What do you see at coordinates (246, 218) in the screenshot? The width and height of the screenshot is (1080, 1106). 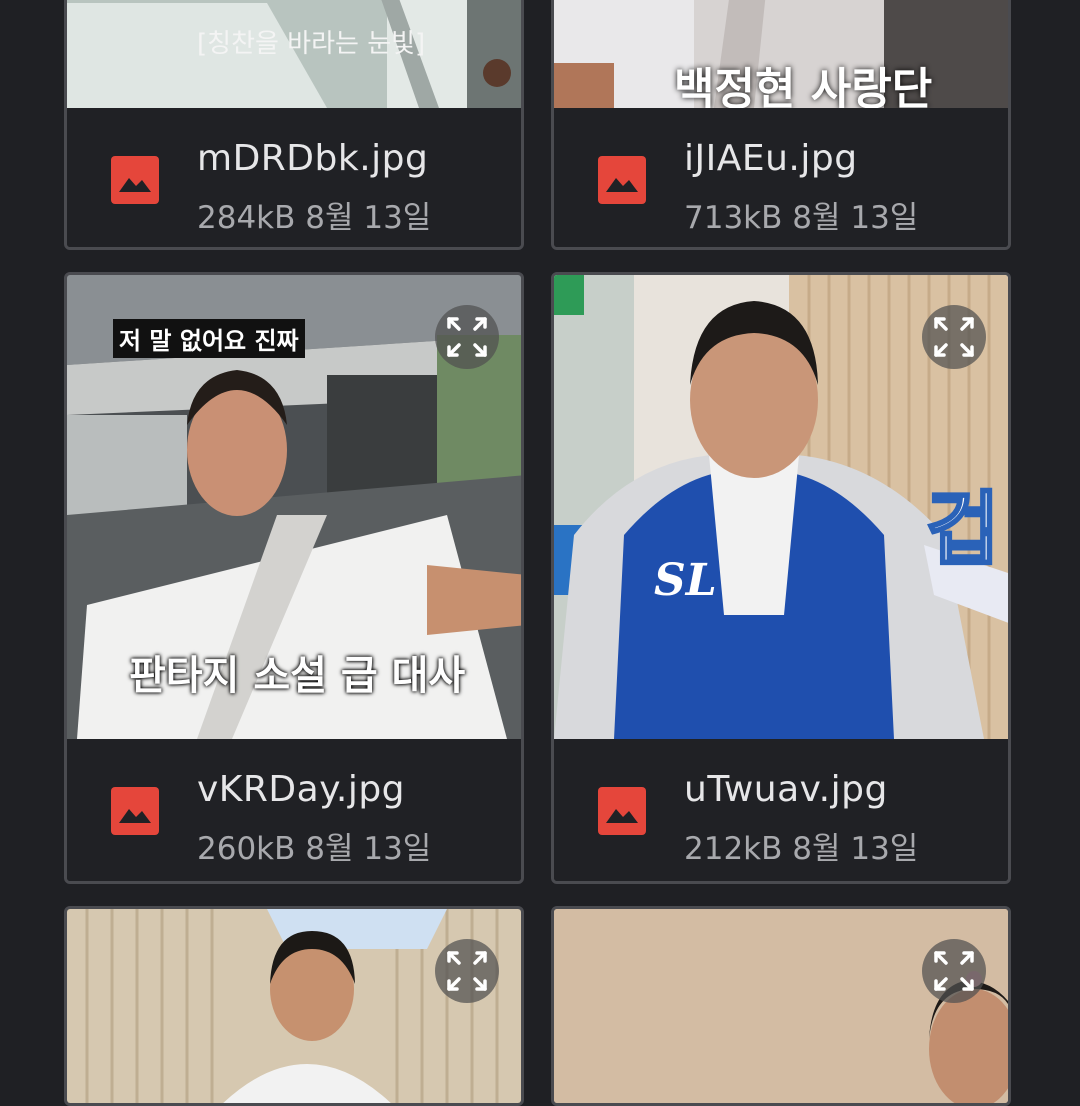 I see `file-size: 284kB` at bounding box center [246, 218].